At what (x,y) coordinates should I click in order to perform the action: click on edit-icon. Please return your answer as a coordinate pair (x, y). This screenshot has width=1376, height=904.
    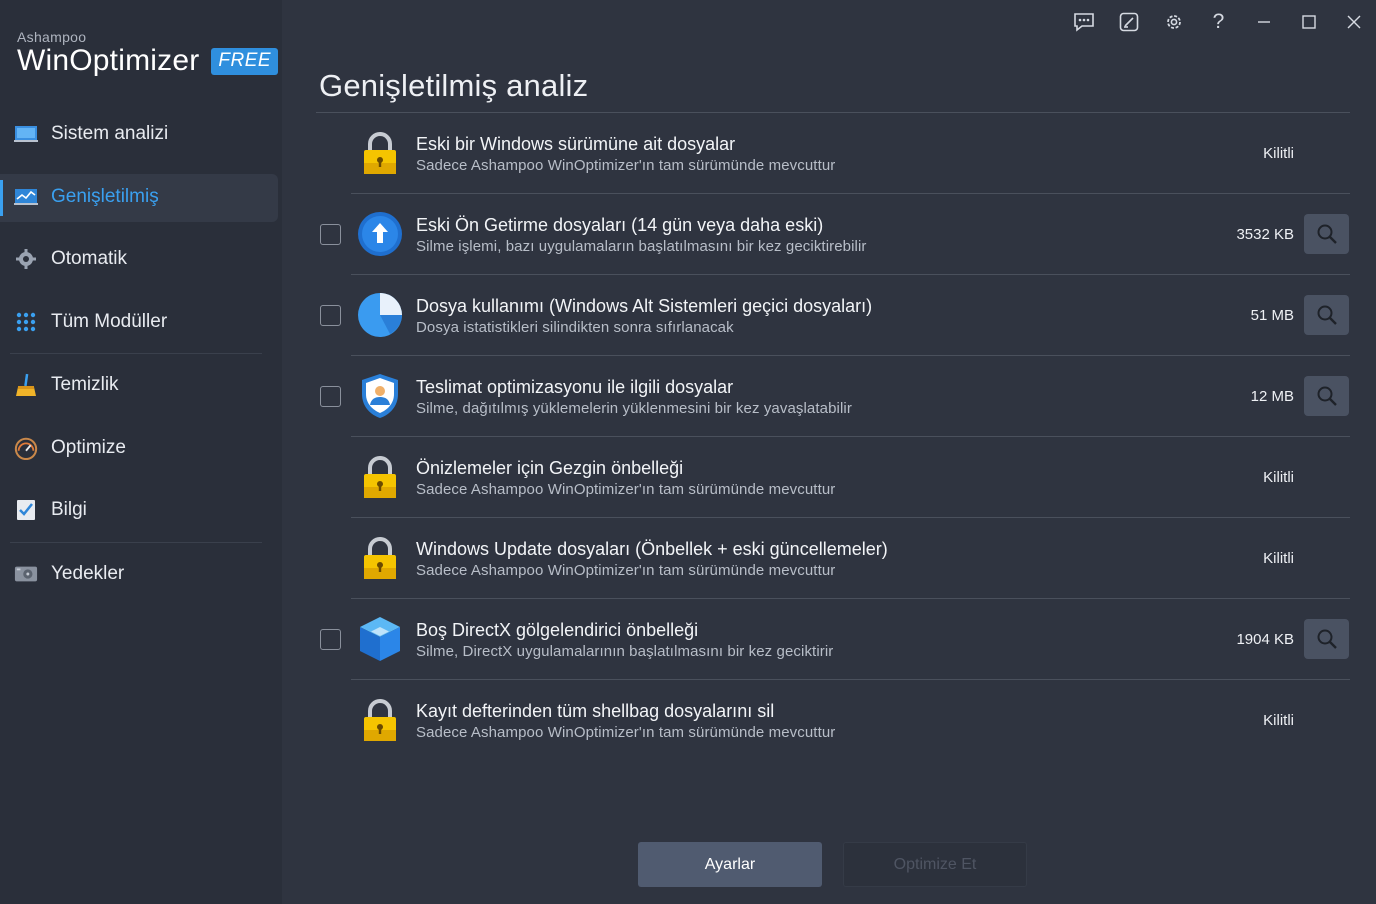
    Looking at the image, I should click on (1128, 22).